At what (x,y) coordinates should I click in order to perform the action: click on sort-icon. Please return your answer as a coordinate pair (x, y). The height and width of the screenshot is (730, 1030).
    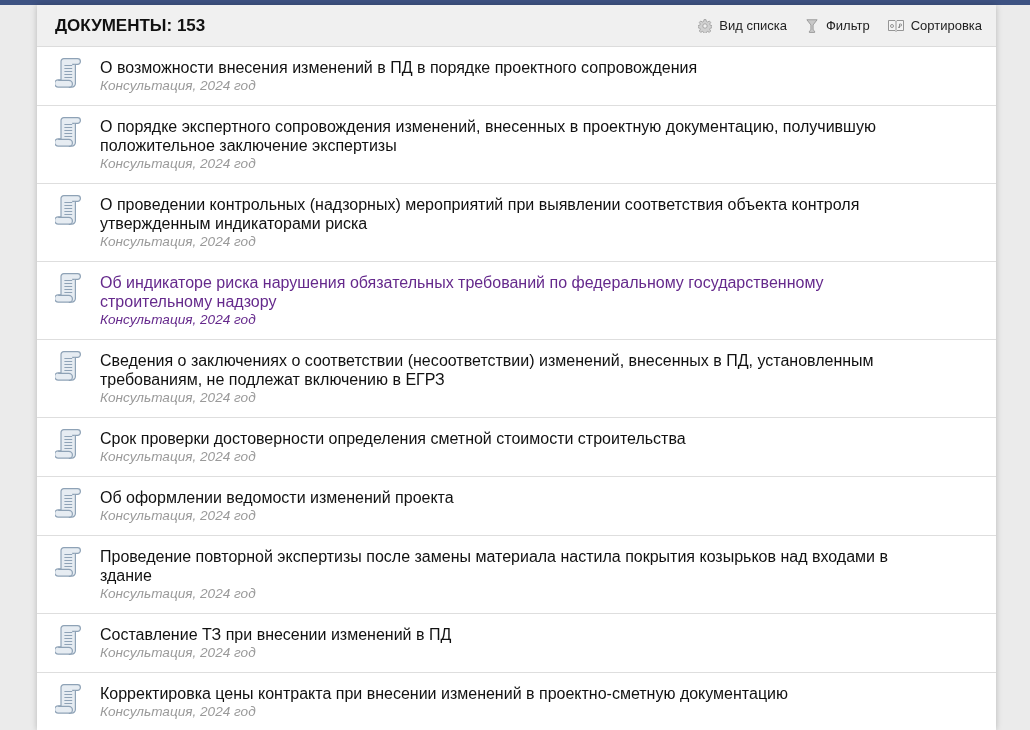
    Looking at the image, I should click on (895, 25).